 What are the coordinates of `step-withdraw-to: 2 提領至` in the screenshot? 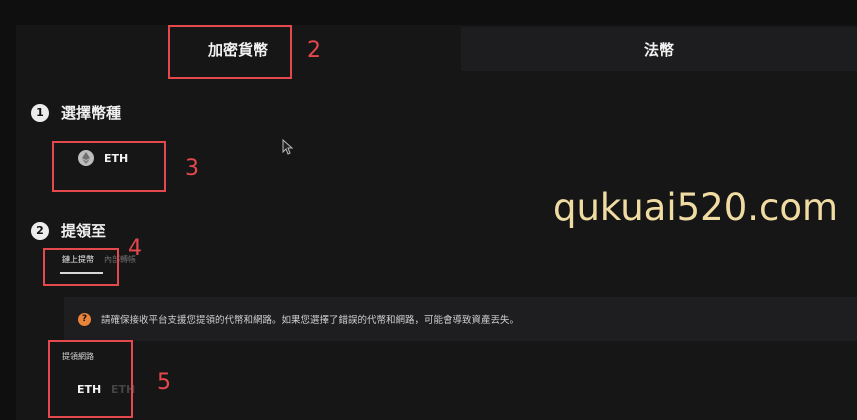 It's located at (68, 230).